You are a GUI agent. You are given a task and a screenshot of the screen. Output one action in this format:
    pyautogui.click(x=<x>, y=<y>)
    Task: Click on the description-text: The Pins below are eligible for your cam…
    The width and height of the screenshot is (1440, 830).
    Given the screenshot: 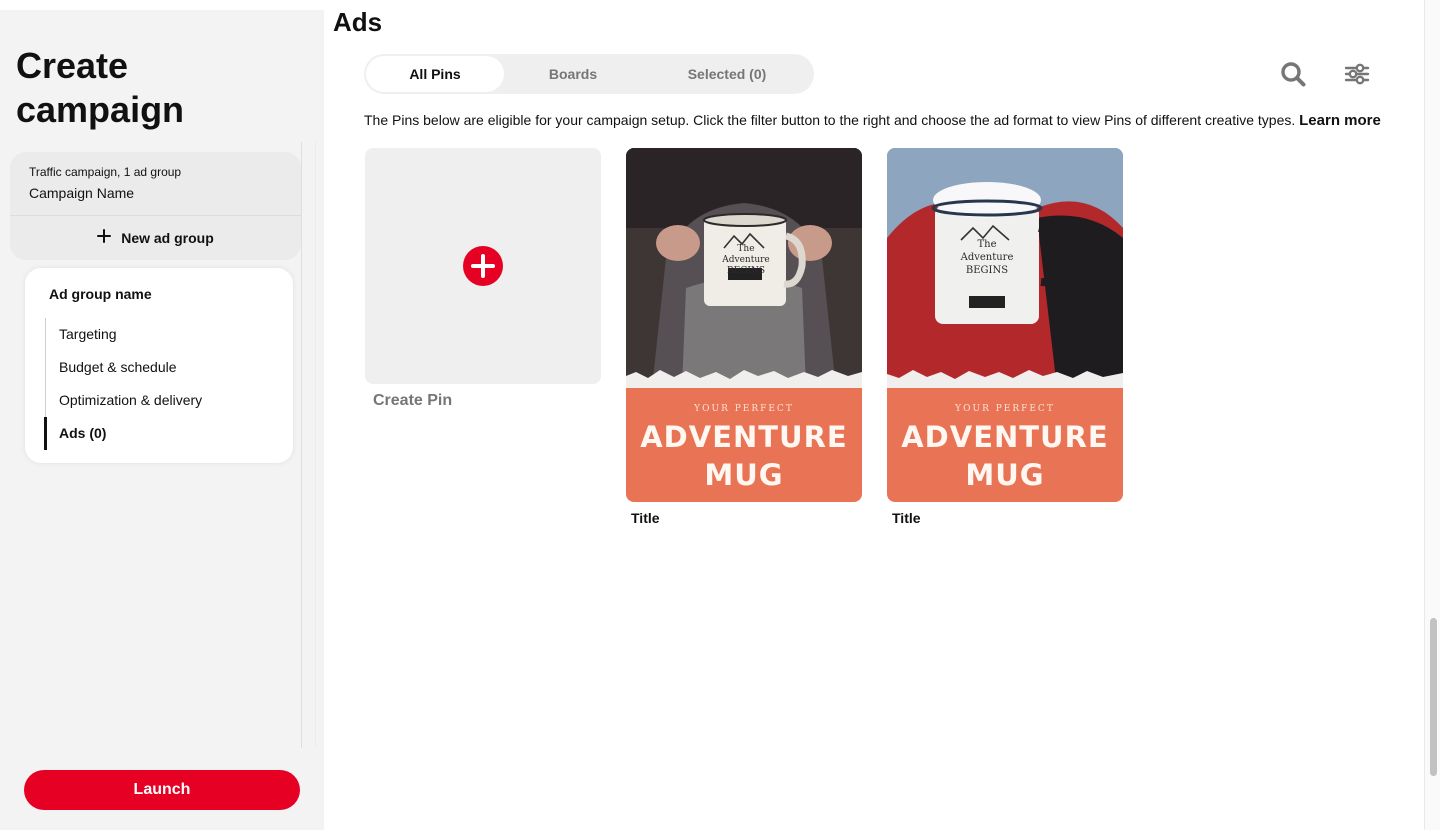 What is the action you would take?
    pyautogui.click(x=830, y=120)
    